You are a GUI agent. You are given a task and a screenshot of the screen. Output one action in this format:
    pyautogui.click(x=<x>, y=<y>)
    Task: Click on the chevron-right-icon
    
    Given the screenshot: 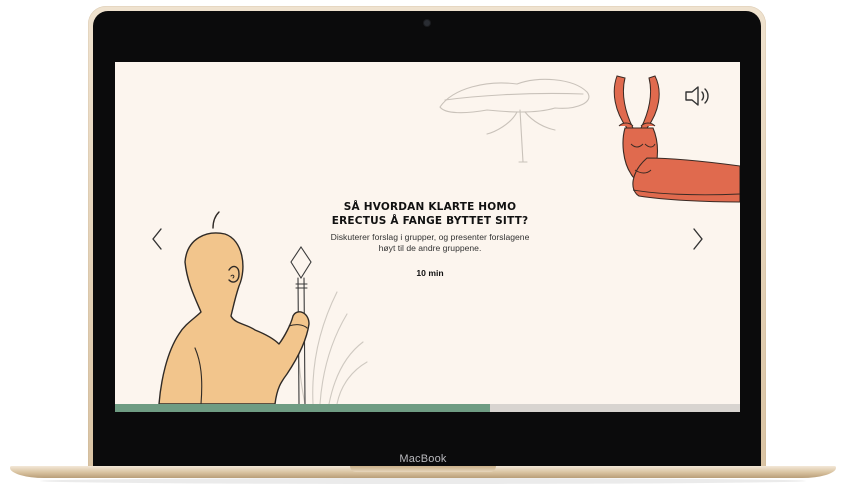 What is the action you would take?
    pyautogui.click(x=698, y=239)
    